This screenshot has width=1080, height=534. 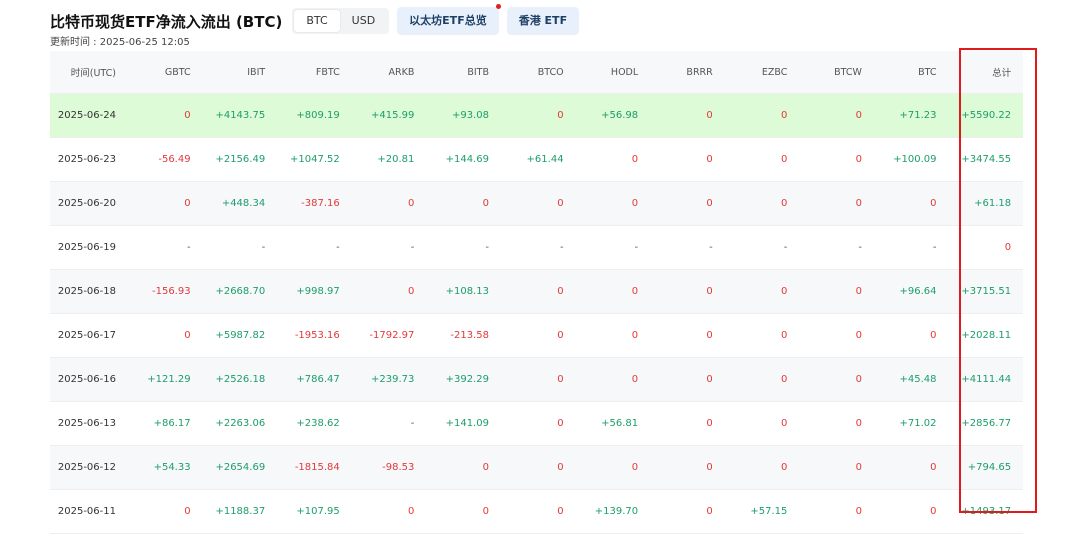 What do you see at coordinates (616, 511) in the screenshot?
I see `flow-cell: +139.70` at bounding box center [616, 511].